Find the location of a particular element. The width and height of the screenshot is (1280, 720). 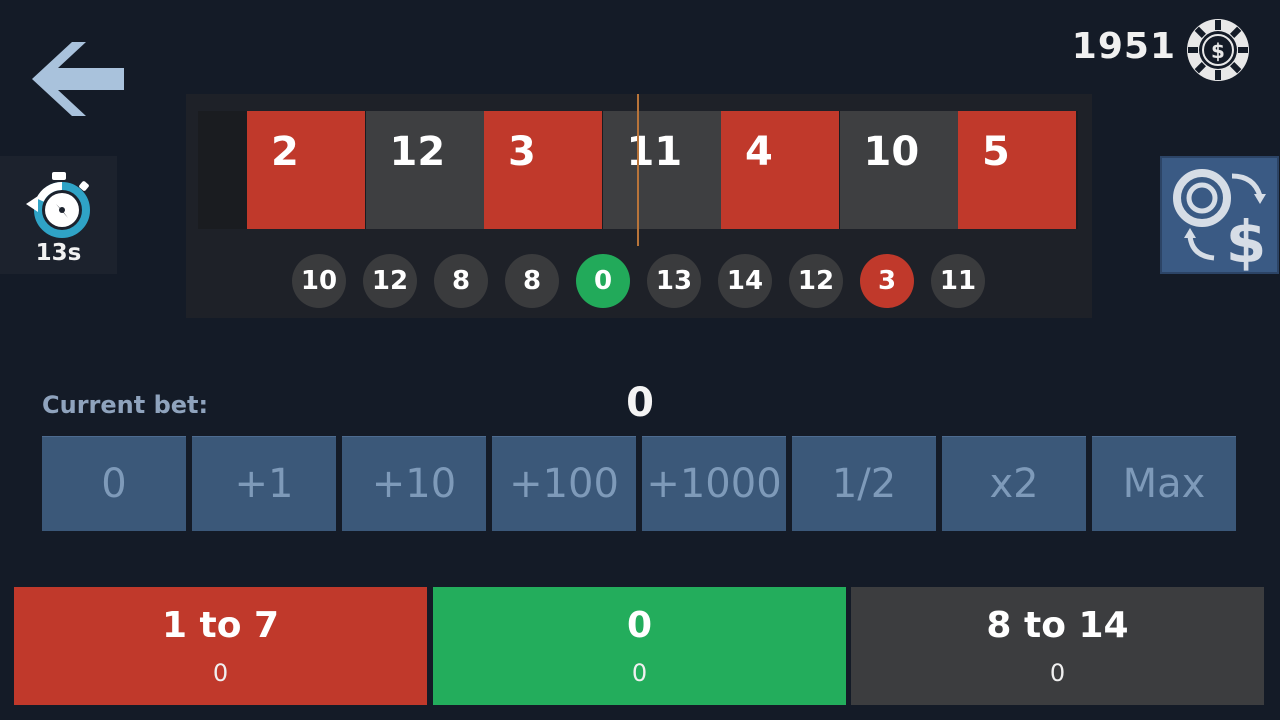

bet-red-label: 1 to 7 is located at coordinates (220, 625).